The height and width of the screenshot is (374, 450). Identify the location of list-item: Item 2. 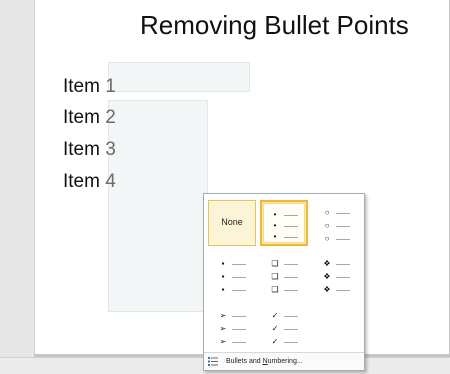
(89, 118).